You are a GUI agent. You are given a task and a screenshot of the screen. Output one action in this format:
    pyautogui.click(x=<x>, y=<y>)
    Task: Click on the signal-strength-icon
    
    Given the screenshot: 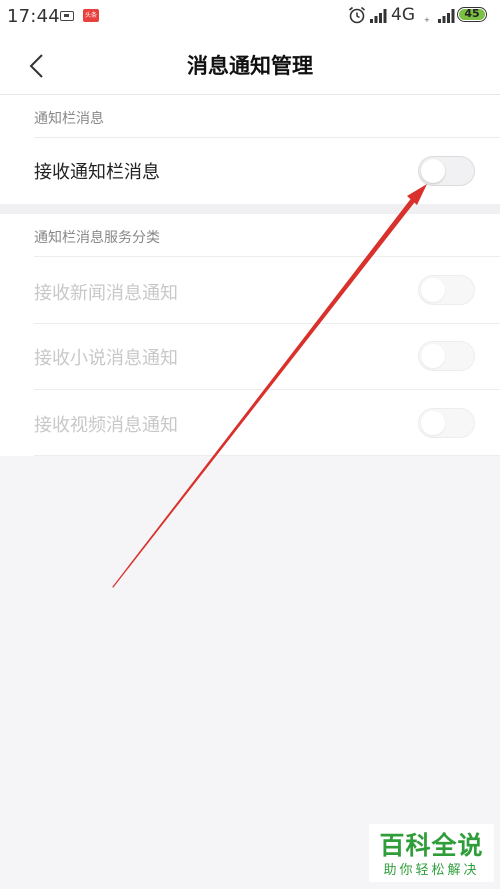 What is the action you would take?
    pyautogui.click(x=378, y=16)
    